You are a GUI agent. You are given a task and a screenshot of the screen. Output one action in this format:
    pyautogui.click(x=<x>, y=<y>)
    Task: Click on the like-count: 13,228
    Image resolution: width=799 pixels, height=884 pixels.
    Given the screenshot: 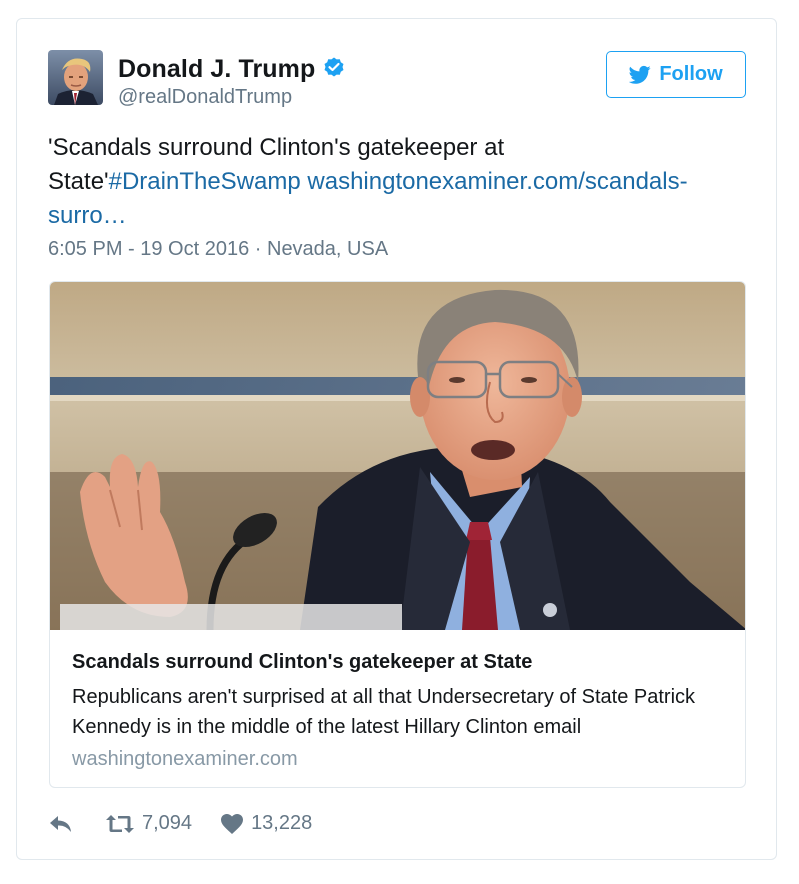 What is the action you would take?
    pyautogui.click(x=282, y=823)
    